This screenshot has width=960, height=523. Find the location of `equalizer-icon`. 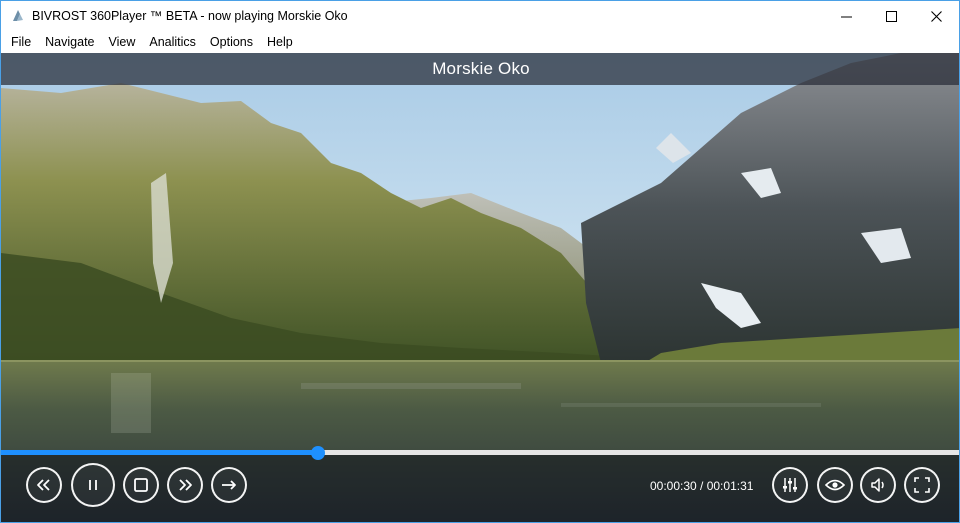

equalizer-icon is located at coordinates (790, 485).